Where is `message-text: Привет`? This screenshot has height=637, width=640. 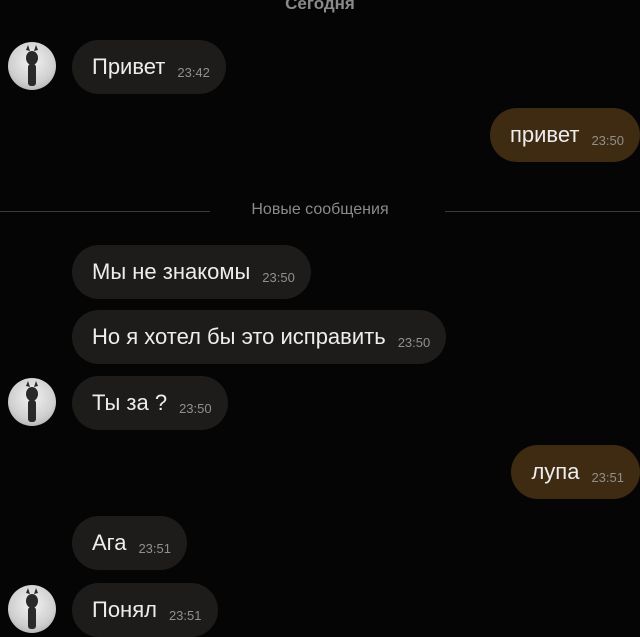 message-text: Привет is located at coordinates (129, 66).